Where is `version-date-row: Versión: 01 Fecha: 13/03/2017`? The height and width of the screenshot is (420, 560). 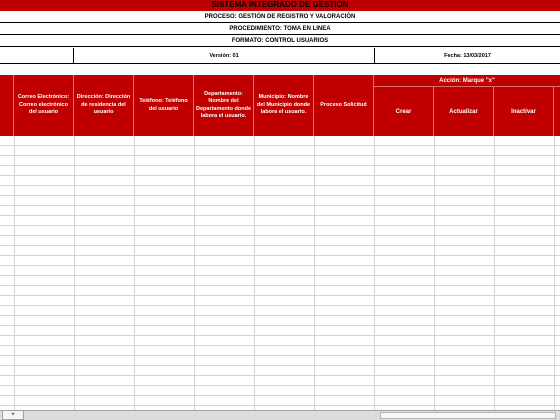 version-date-row: Versión: 01 Fecha: 13/03/2017 is located at coordinates (280, 56).